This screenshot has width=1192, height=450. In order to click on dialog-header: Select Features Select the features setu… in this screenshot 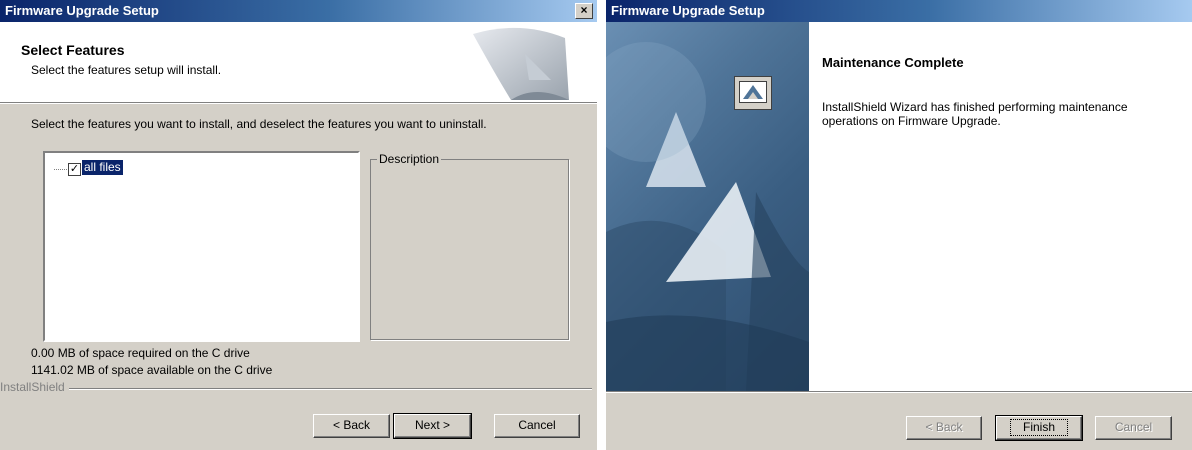, I will do `click(298, 62)`.